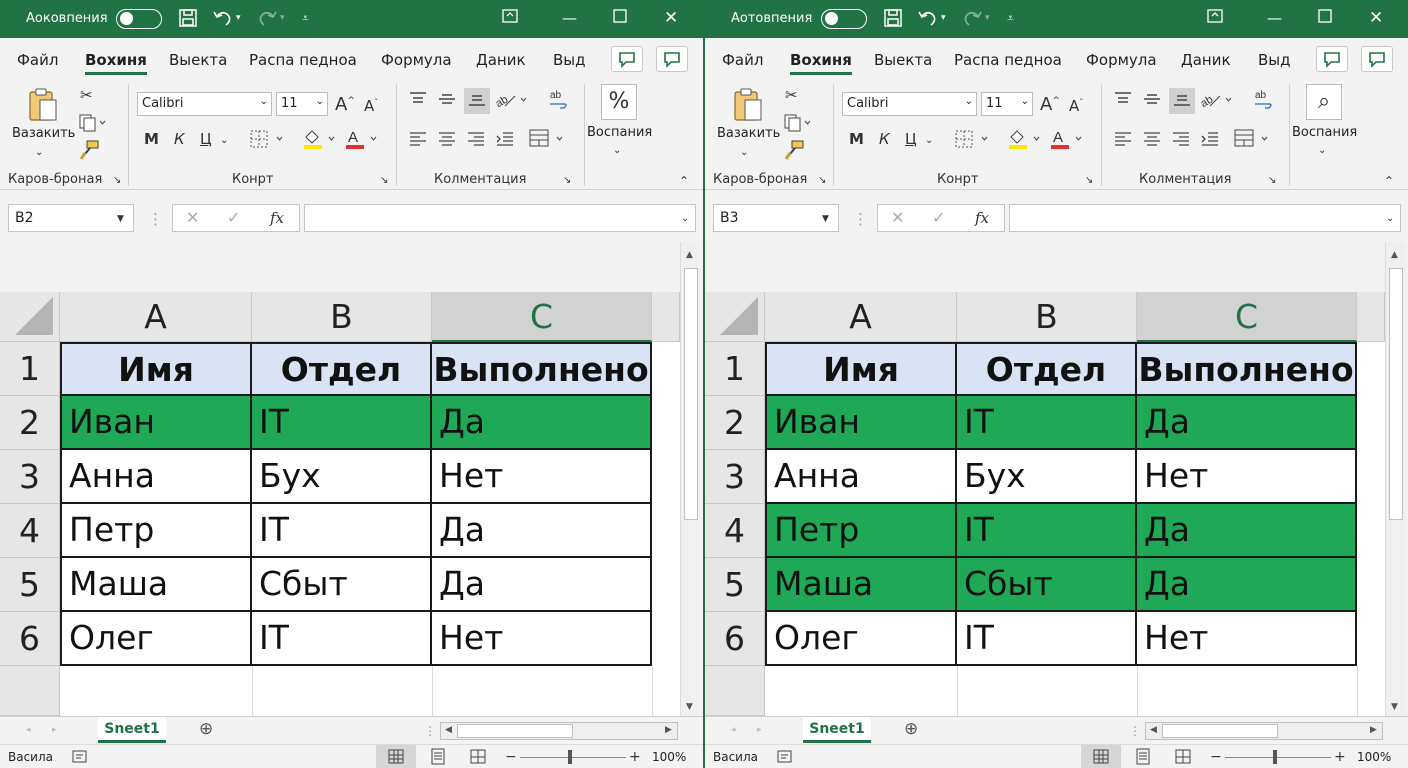 This screenshot has width=1408, height=768. What do you see at coordinates (744, 153) in the screenshot?
I see `paste-dropdown-icon: ⌄` at bounding box center [744, 153].